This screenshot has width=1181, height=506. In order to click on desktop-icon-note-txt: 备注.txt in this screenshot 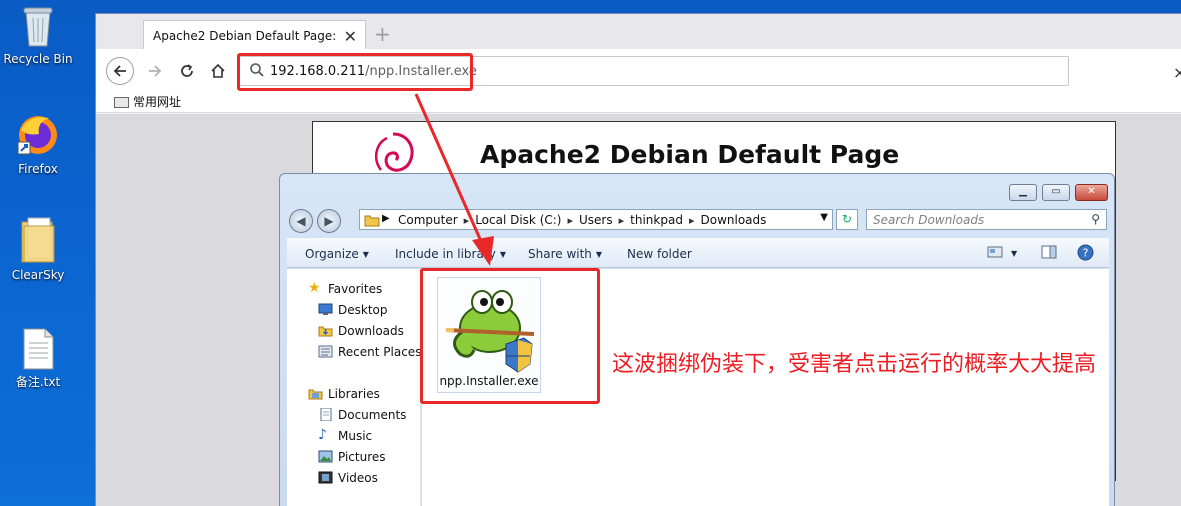, I will do `click(39, 358)`.